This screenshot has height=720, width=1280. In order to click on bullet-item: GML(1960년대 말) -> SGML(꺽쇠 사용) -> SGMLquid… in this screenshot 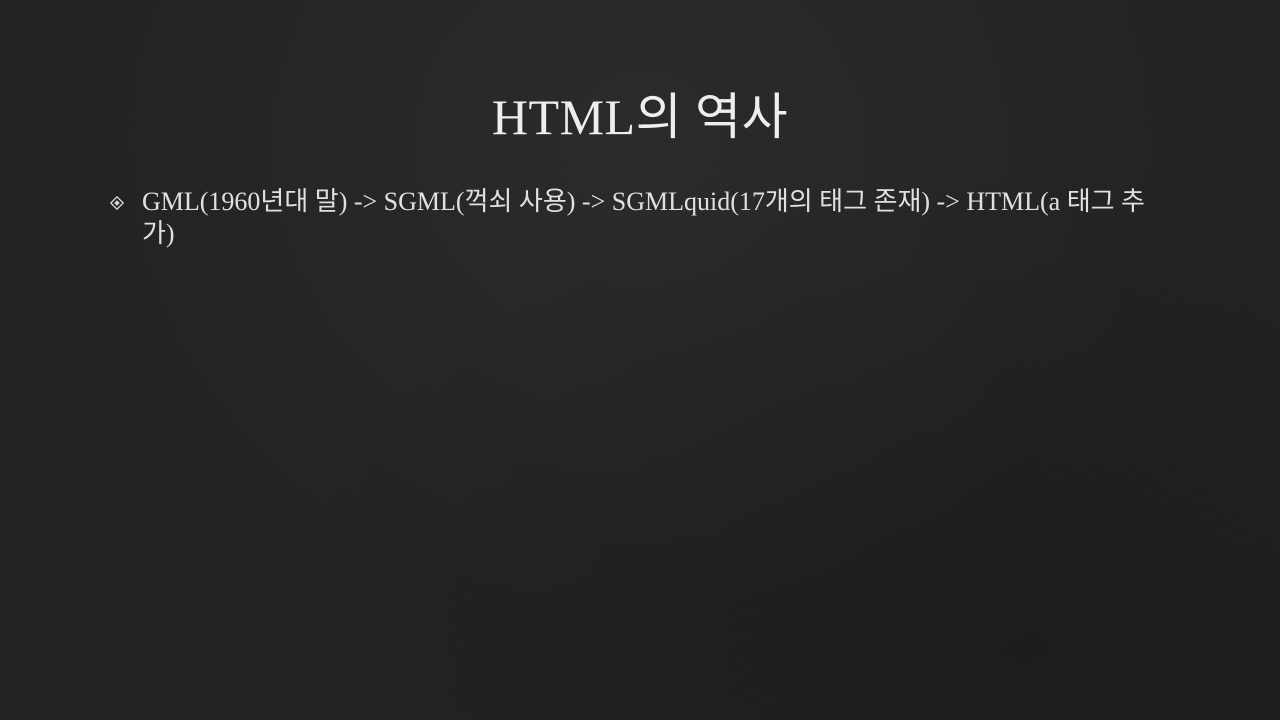, I will do `click(638, 218)`.